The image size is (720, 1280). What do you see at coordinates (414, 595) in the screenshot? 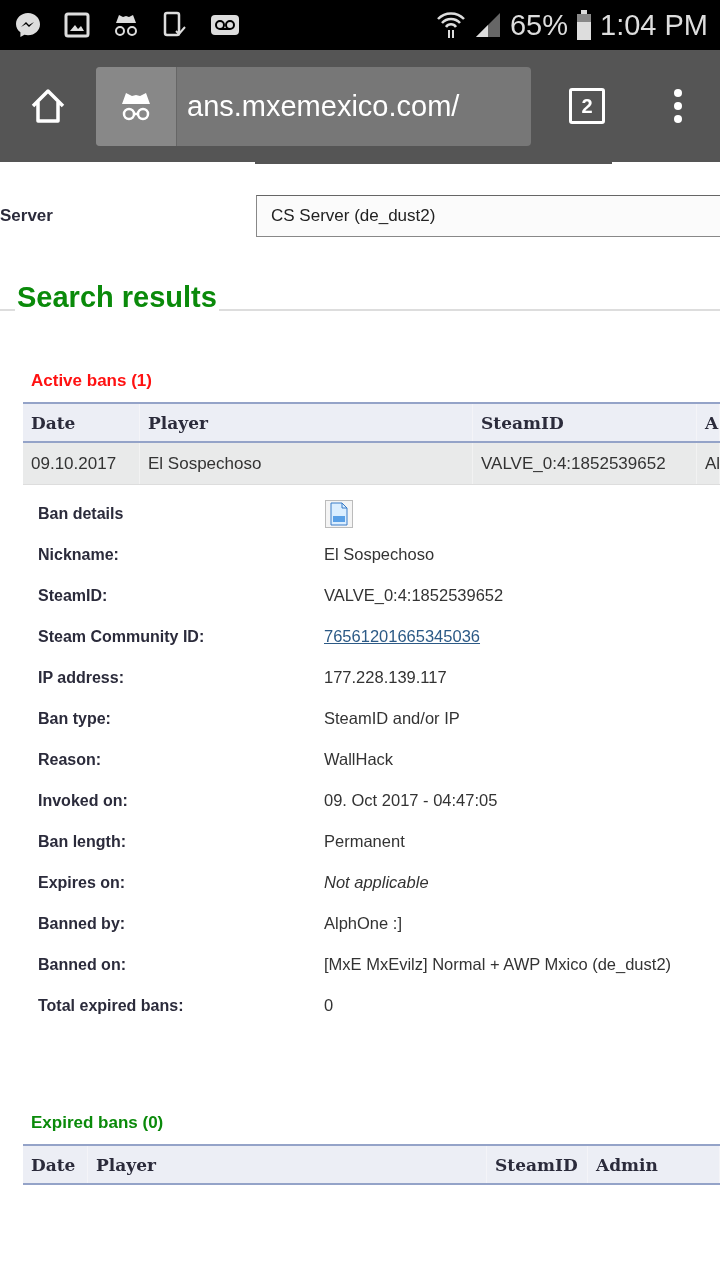
I see `detail-value: VALVE_0:4:1852539652` at bounding box center [414, 595].